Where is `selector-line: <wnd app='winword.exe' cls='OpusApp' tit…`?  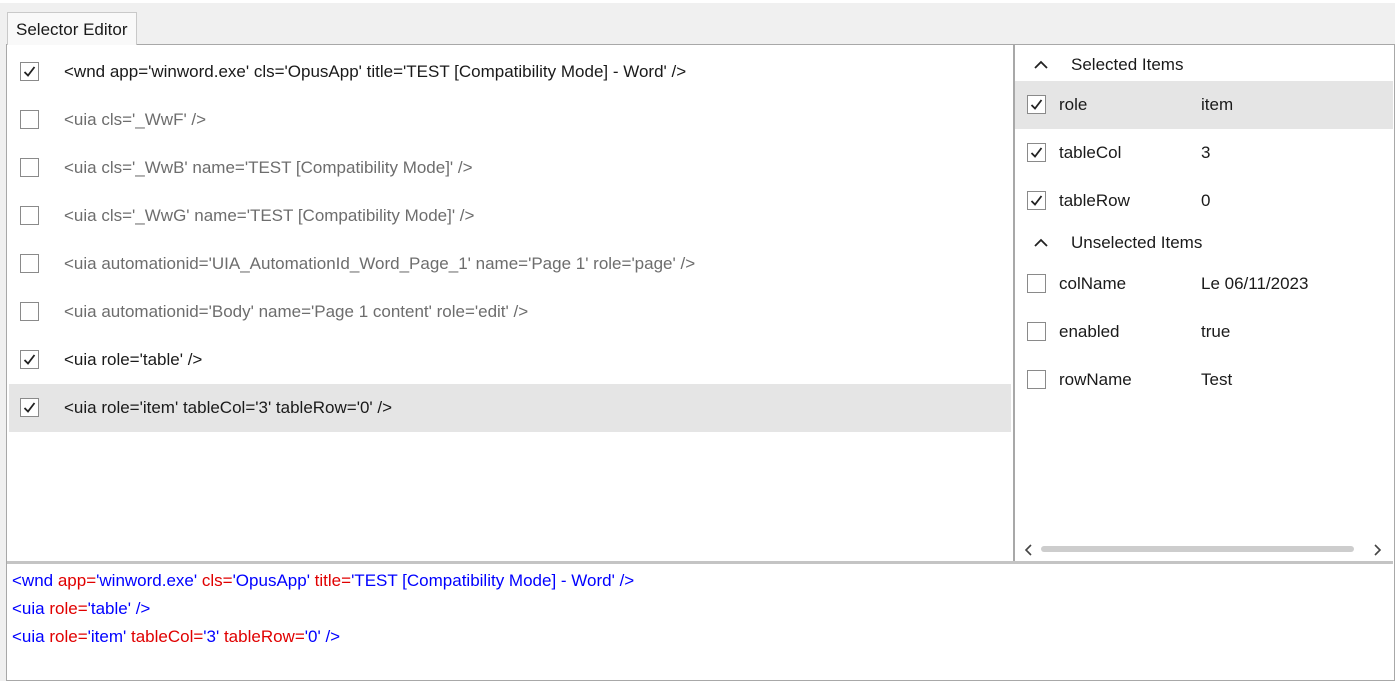 selector-line: <wnd app='winword.exe' cls='OpusApp' tit… is located at coordinates (323, 581).